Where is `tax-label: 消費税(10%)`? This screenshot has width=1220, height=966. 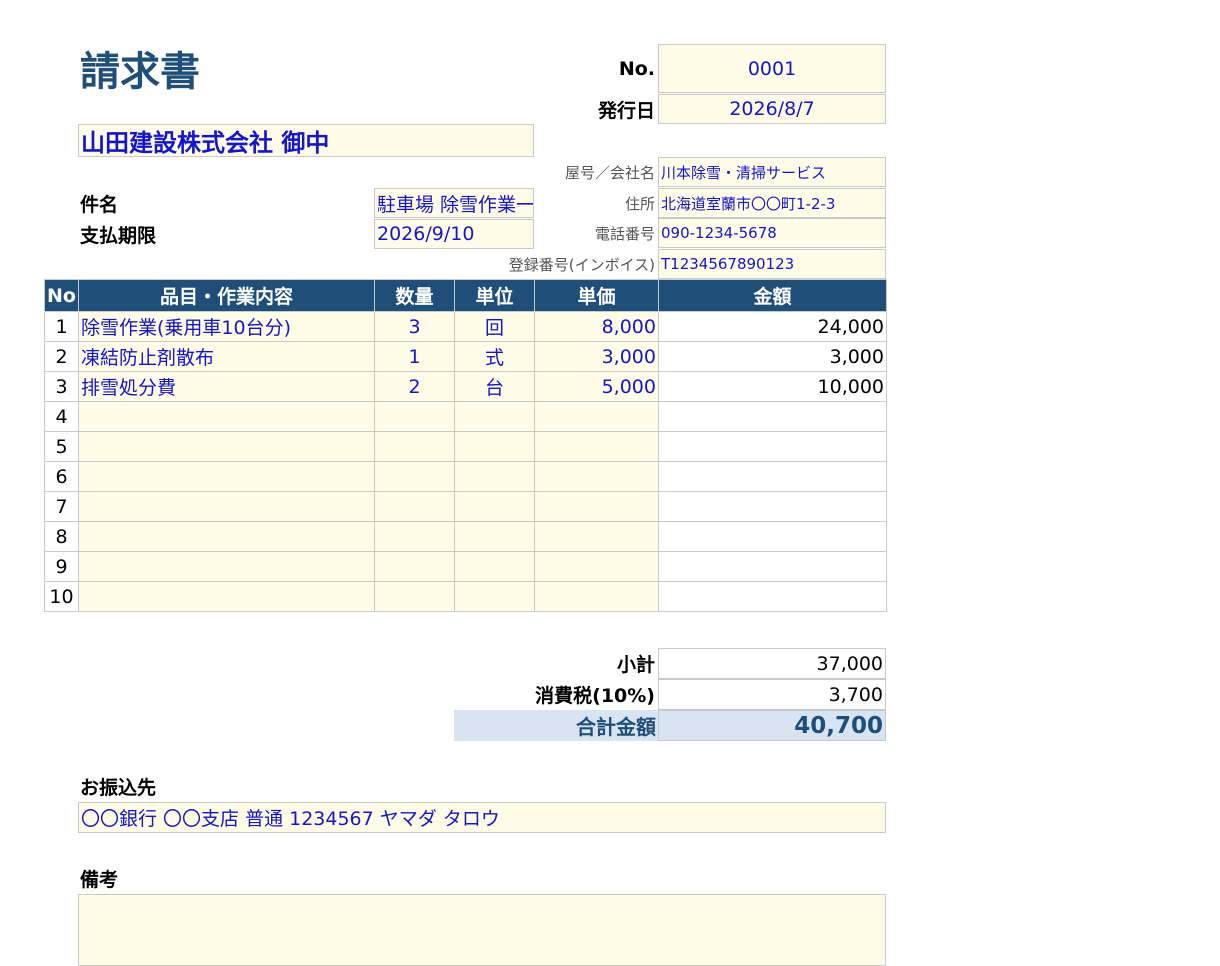 tax-label: 消費税(10%) is located at coordinates (595, 695).